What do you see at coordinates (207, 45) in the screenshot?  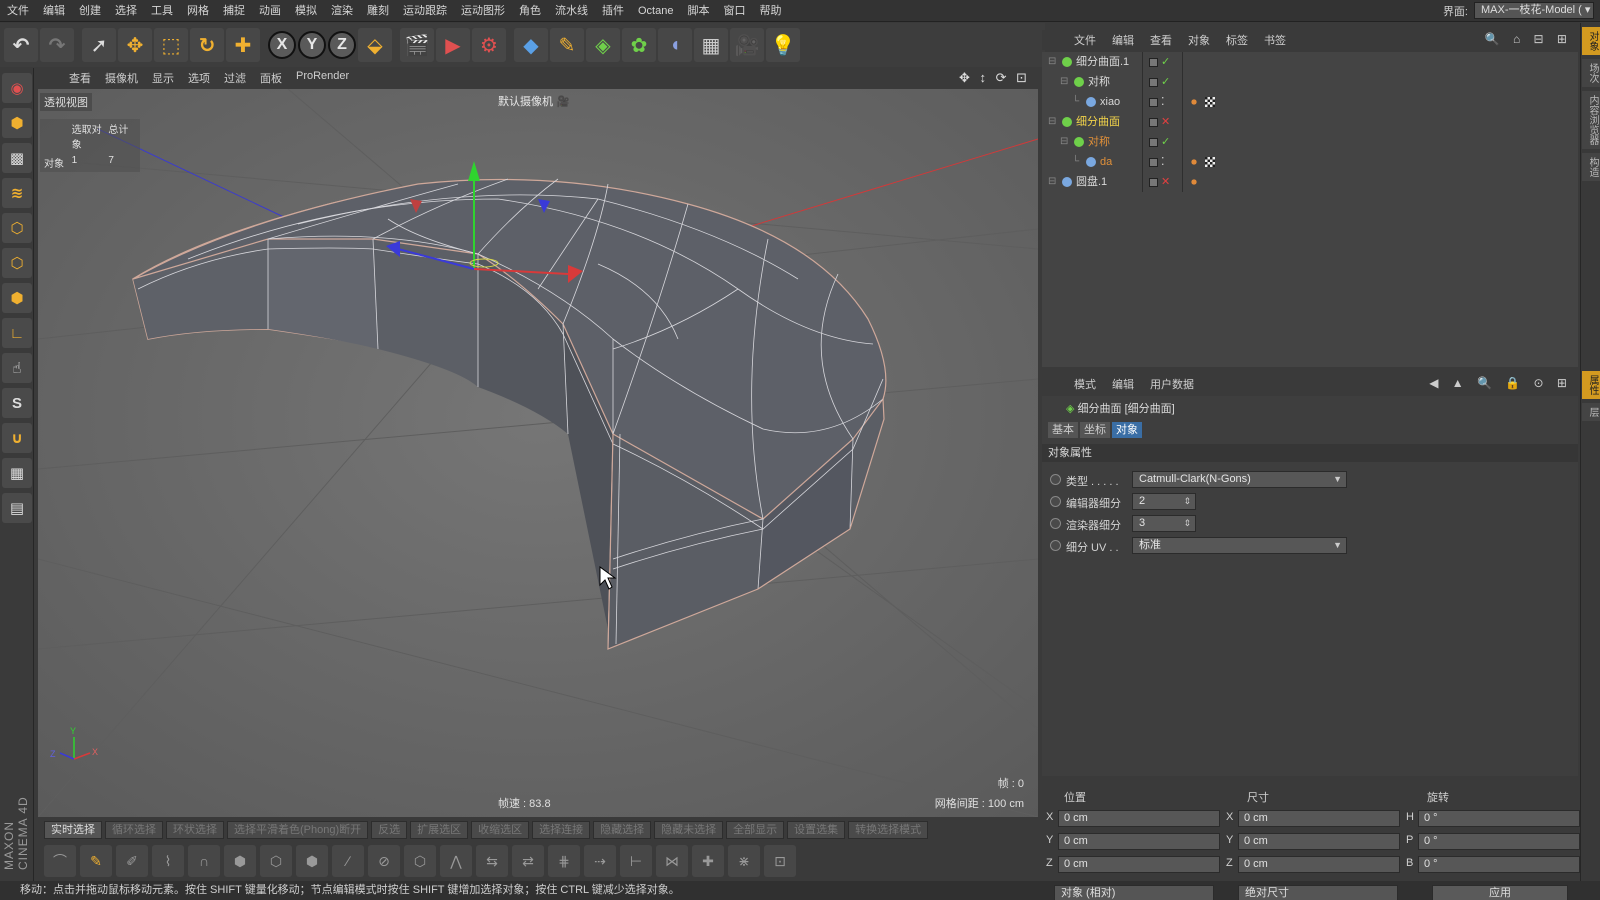 I see `rotate-tool-icon: ↻` at bounding box center [207, 45].